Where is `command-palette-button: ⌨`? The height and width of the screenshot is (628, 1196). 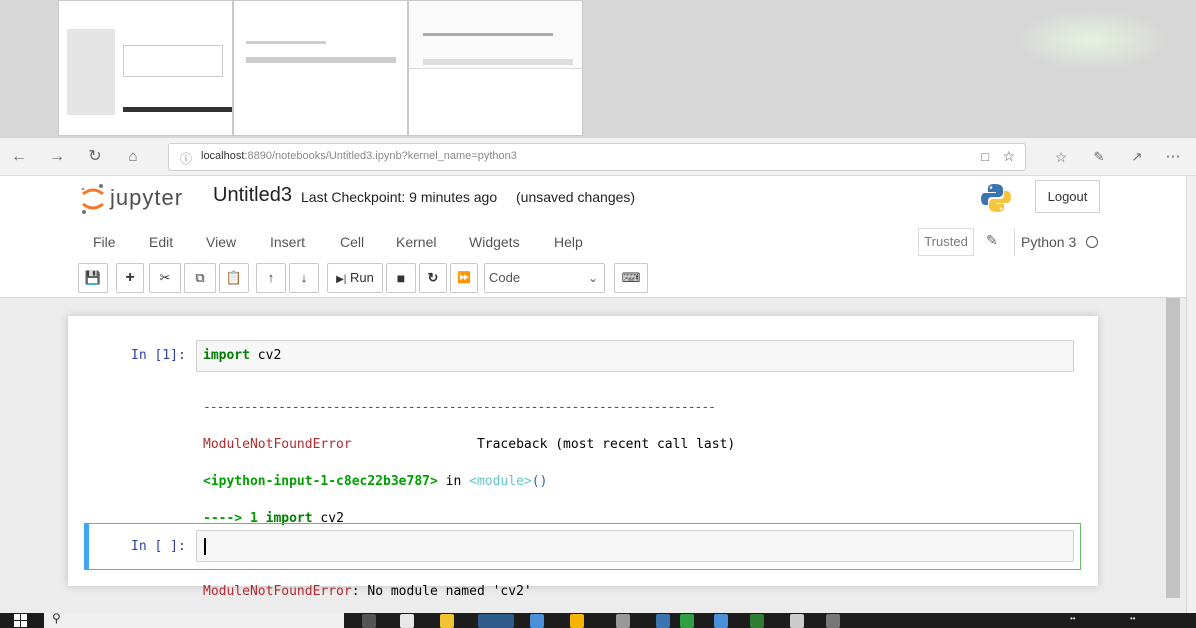 command-palette-button: ⌨ is located at coordinates (631, 278).